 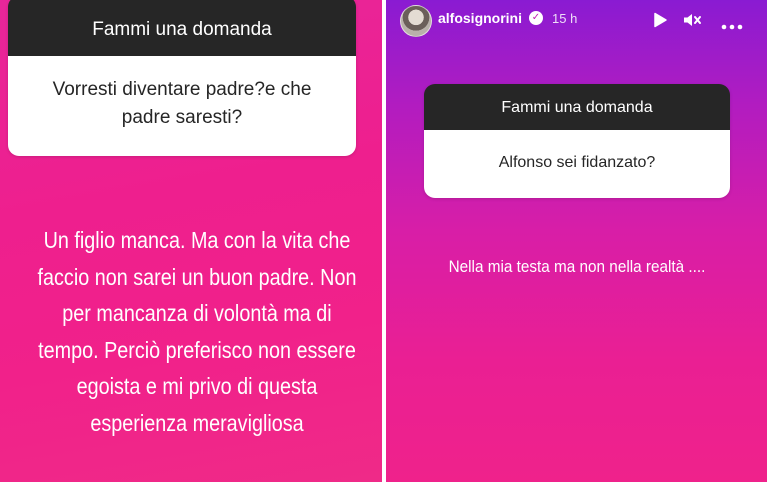 I want to click on mute-icon, so click(x=693, y=22).